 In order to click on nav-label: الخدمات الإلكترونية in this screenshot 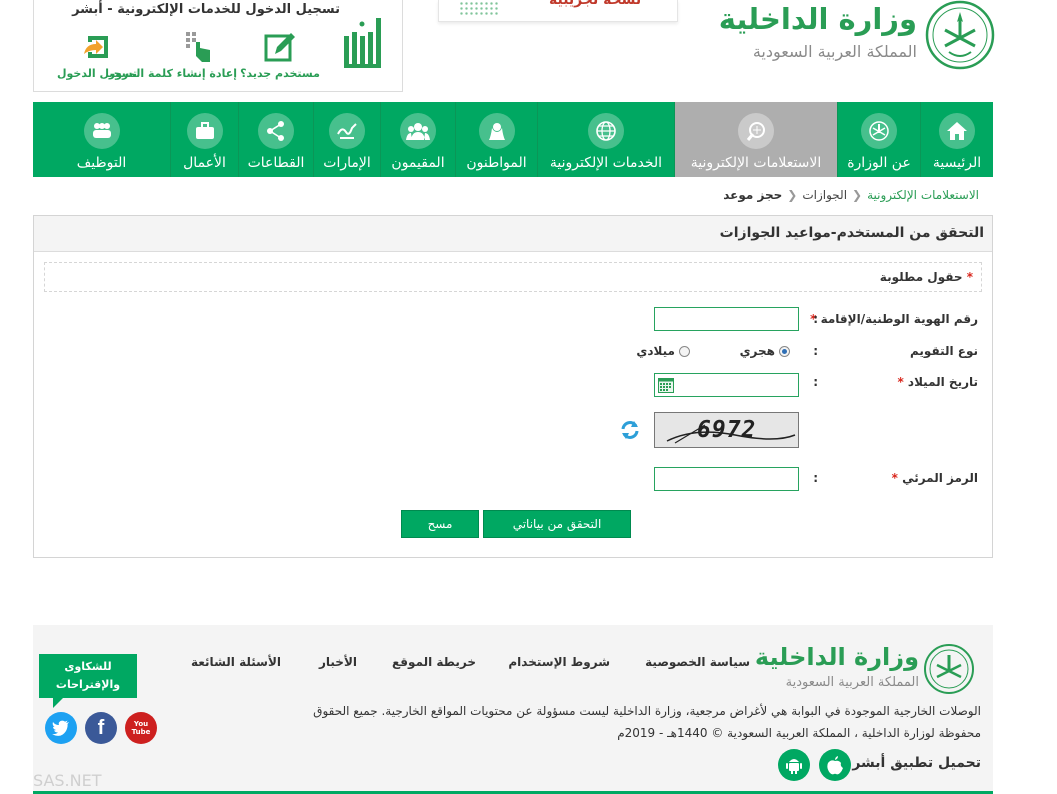, I will do `click(606, 163)`.